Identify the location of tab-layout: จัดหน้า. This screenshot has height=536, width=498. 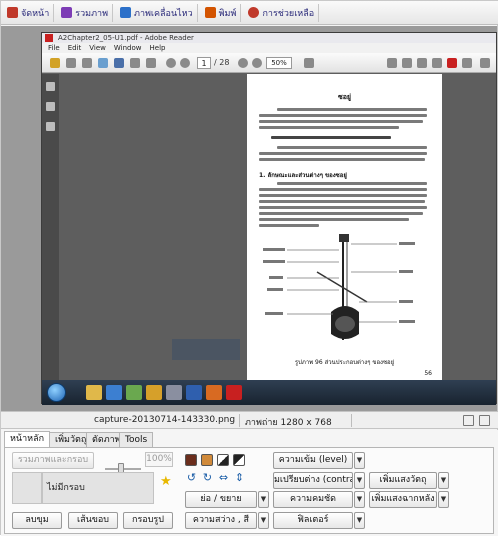
(29, 12).